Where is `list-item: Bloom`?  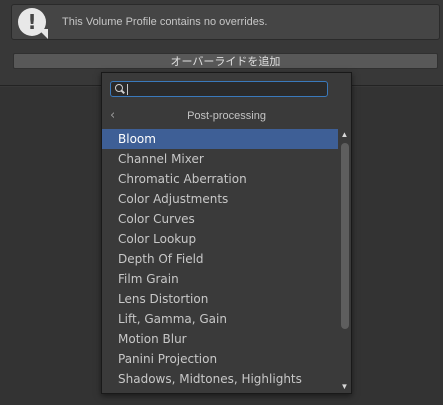
list-item: Bloom is located at coordinates (220, 139).